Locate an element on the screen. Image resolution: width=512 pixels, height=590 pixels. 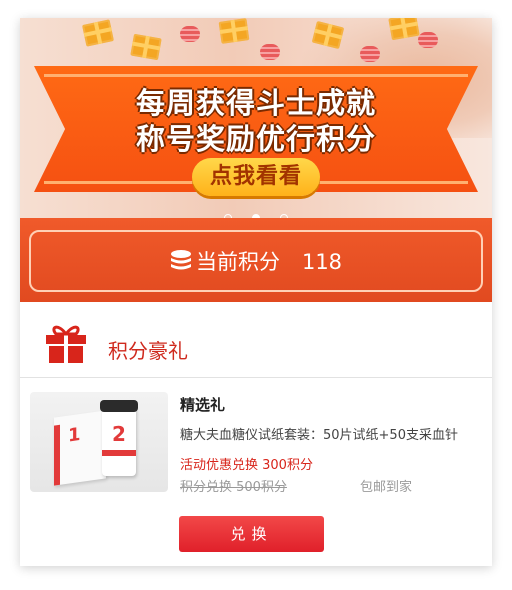
points-display: 当前积分 118 is located at coordinates (256, 263).